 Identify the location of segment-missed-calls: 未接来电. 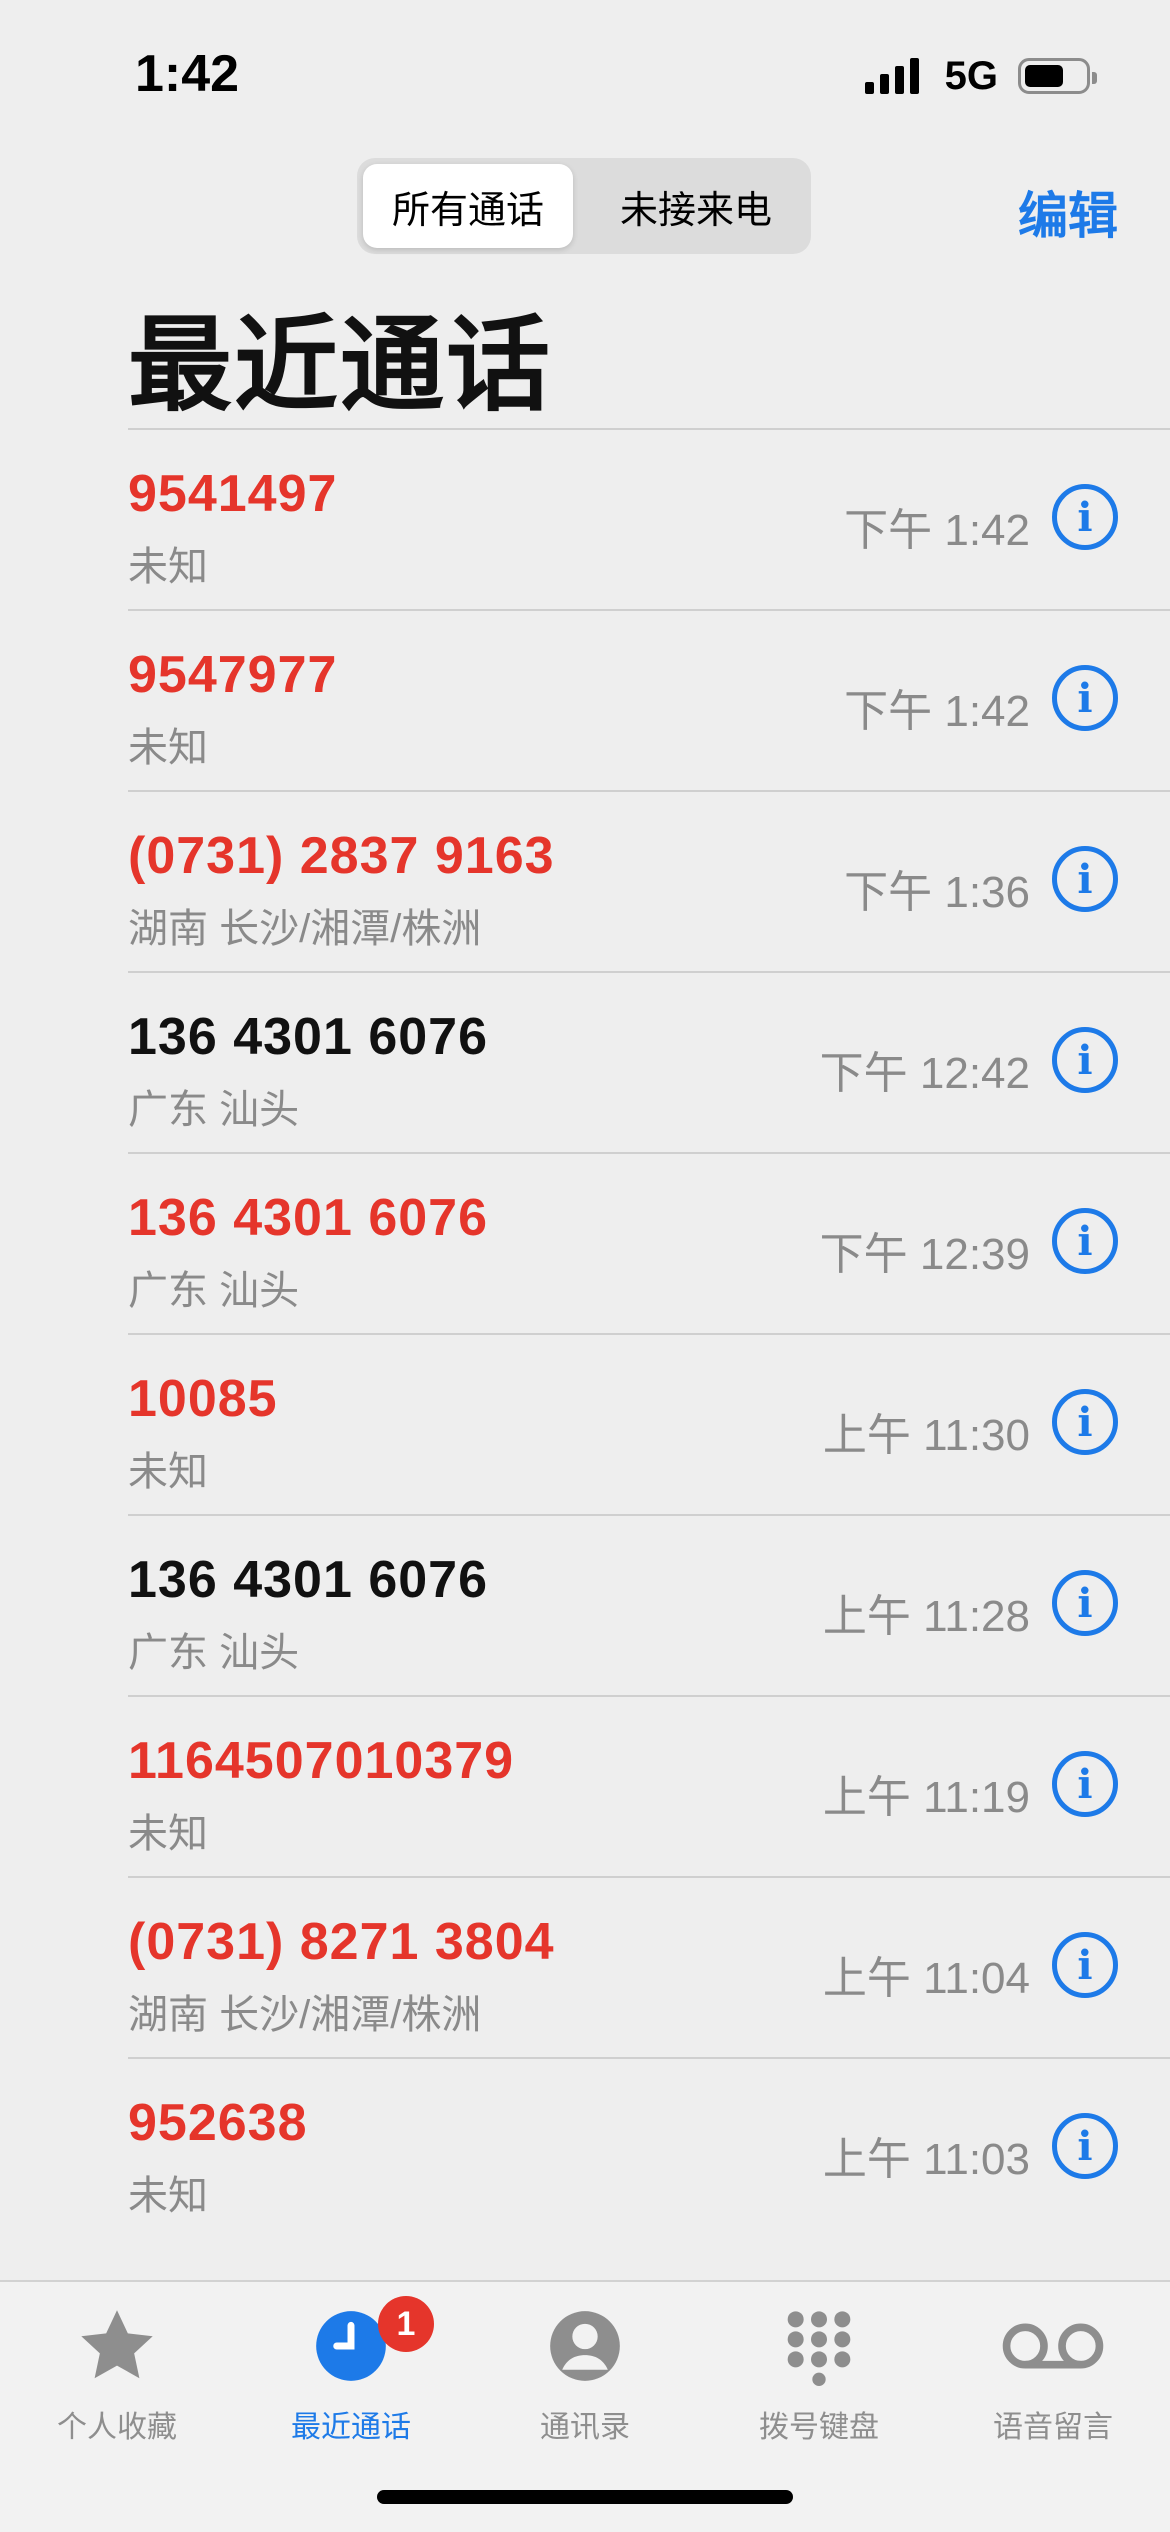
(696, 206).